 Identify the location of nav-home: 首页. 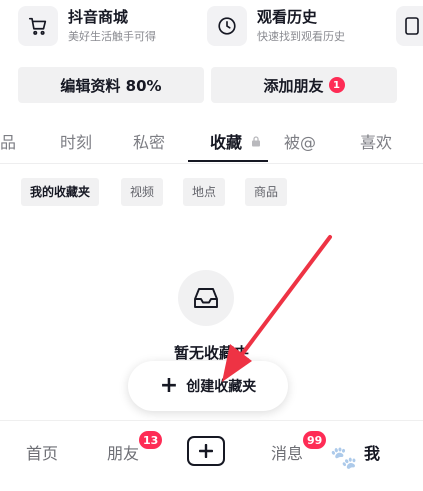
(42, 454).